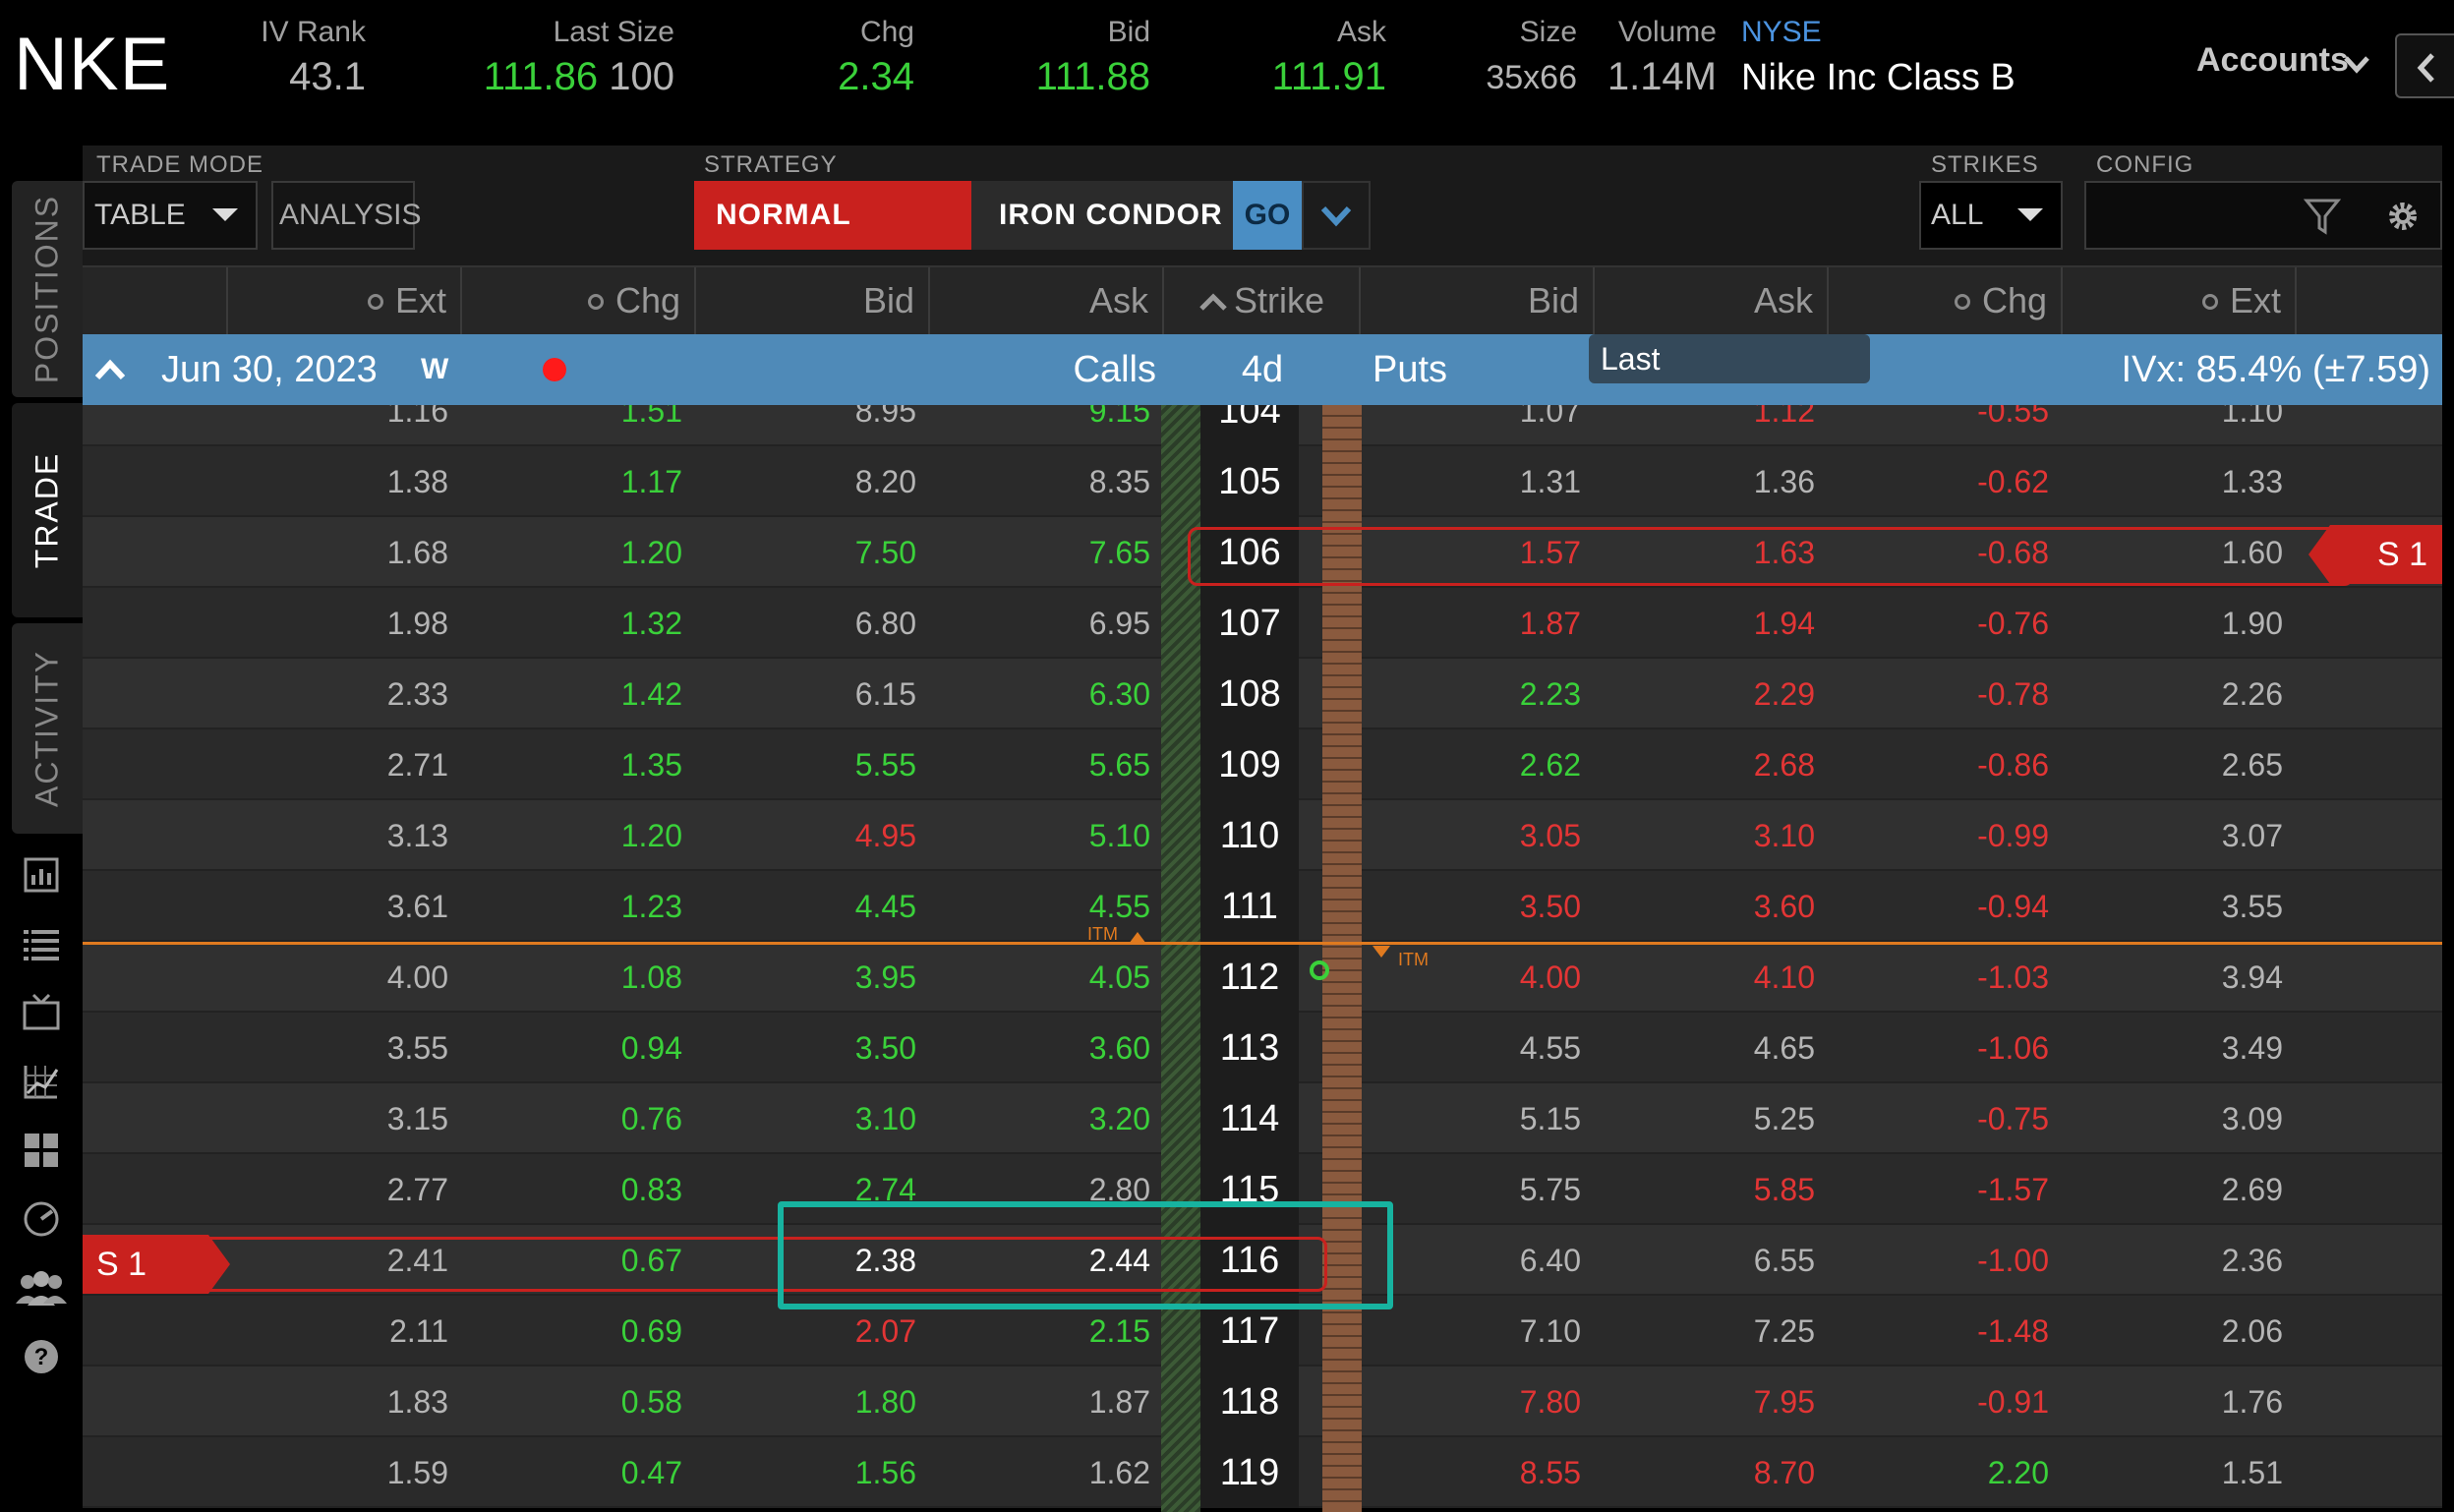 The width and height of the screenshot is (2454, 1512). I want to click on table-row: 3.13 1.20 4.95 5.10 3.05 3.10 -0.99 3.07 110, so click(1262, 835).